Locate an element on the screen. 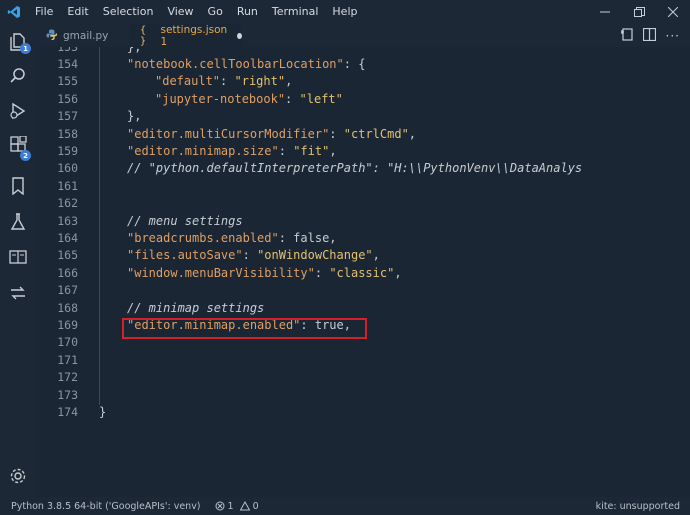  menu-help: Help is located at coordinates (344, 12).